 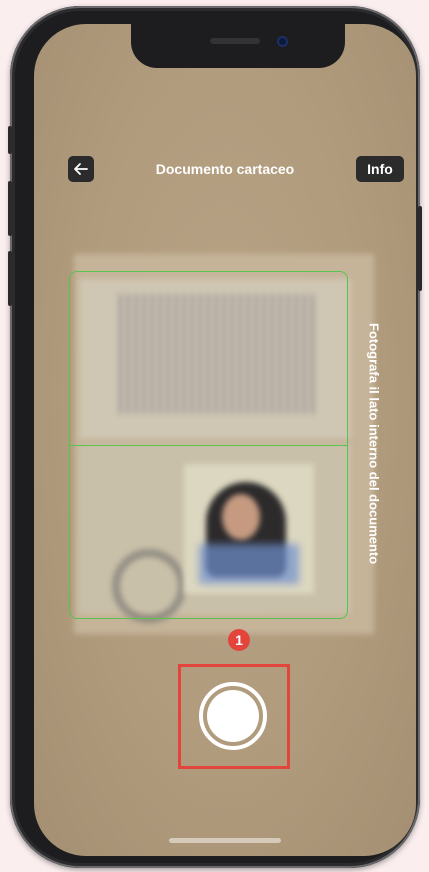 What do you see at coordinates (10, 278) in the screenshot?
I see `volume-down-button` at bounding box center [10, 278].